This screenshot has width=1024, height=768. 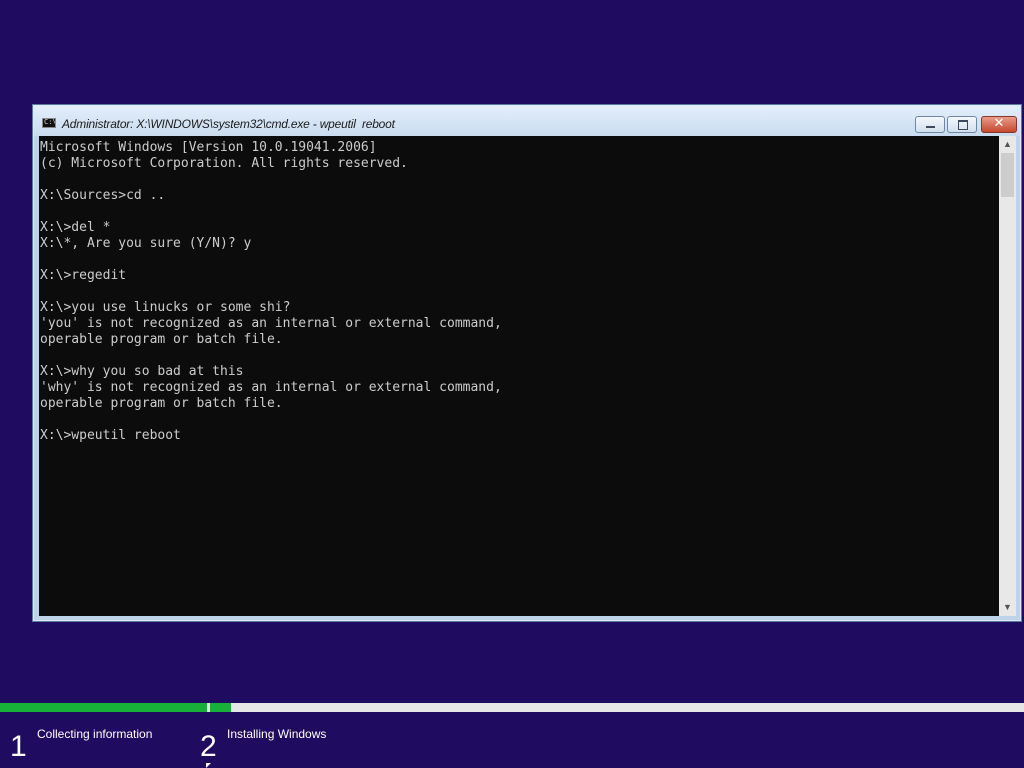 I want to click on step-1-label: Collecting information, so click(x=95, y=734).